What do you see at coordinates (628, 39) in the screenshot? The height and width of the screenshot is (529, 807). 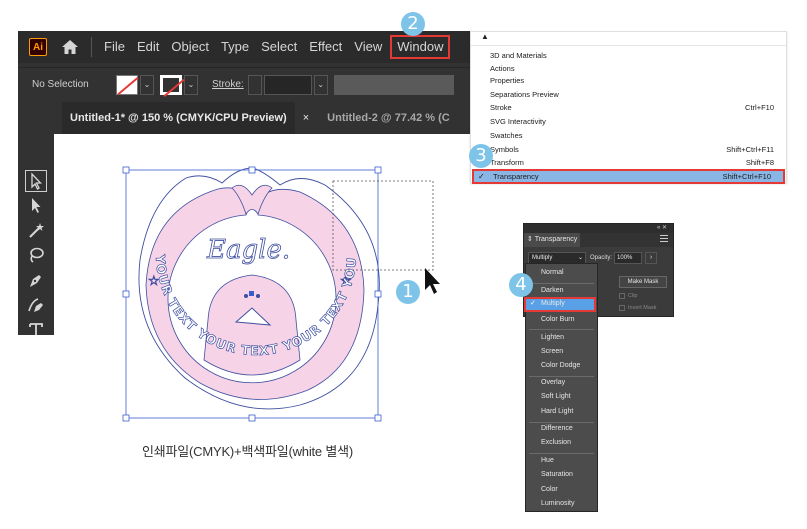 I see `menu-scroll-up: ▲` at bounding box center [628, 39].